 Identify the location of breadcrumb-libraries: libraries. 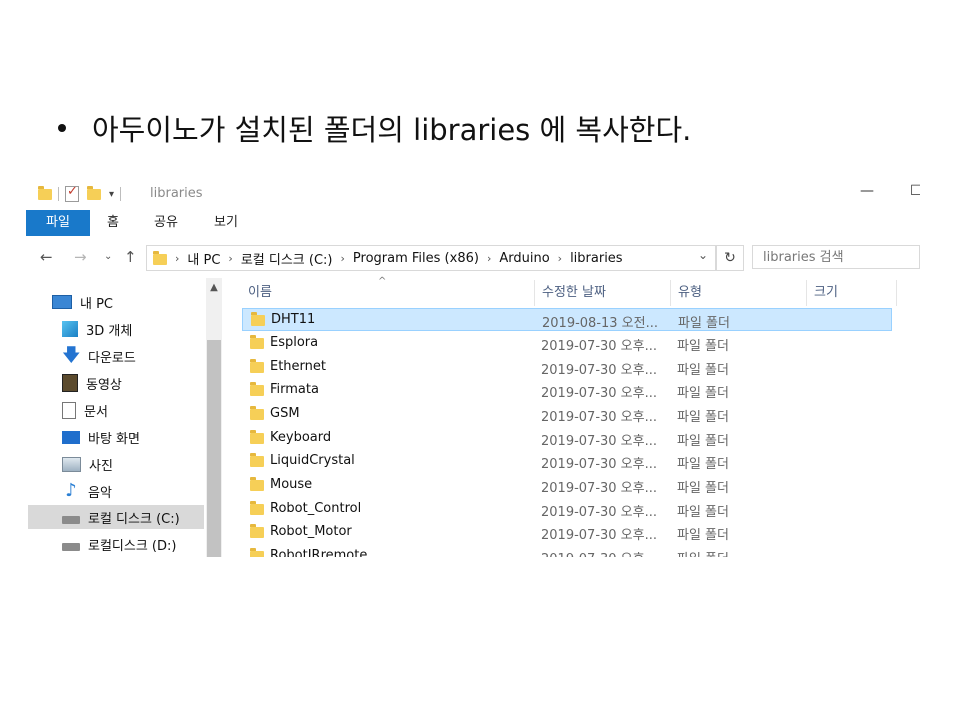
(596, 258).